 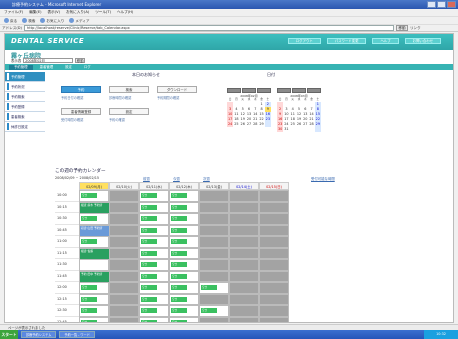 I want to click on tab-reservations: 予約管理, so click(x=21, y=67).